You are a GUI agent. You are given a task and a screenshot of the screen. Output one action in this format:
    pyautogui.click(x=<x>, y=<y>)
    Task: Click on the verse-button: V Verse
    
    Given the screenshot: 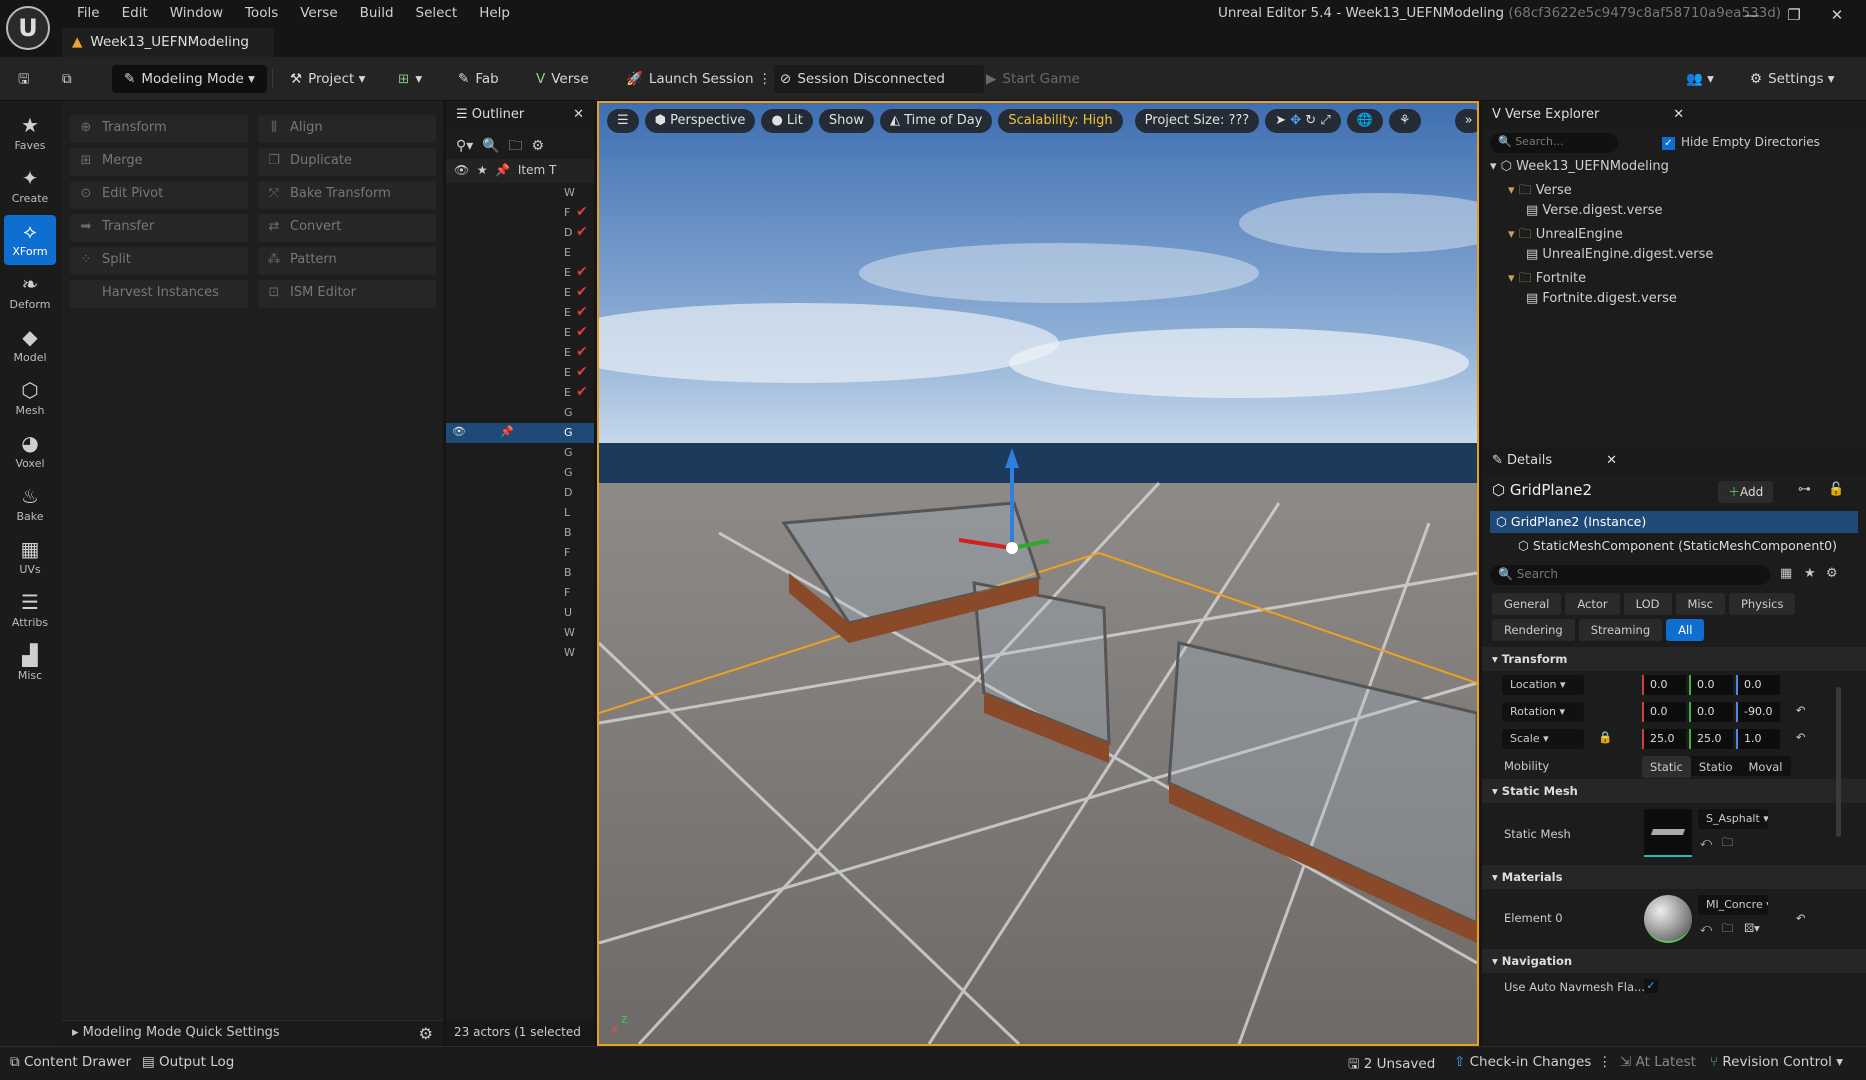 What is the action you would take?
    pyautogui.click(x=562, y=79)
    